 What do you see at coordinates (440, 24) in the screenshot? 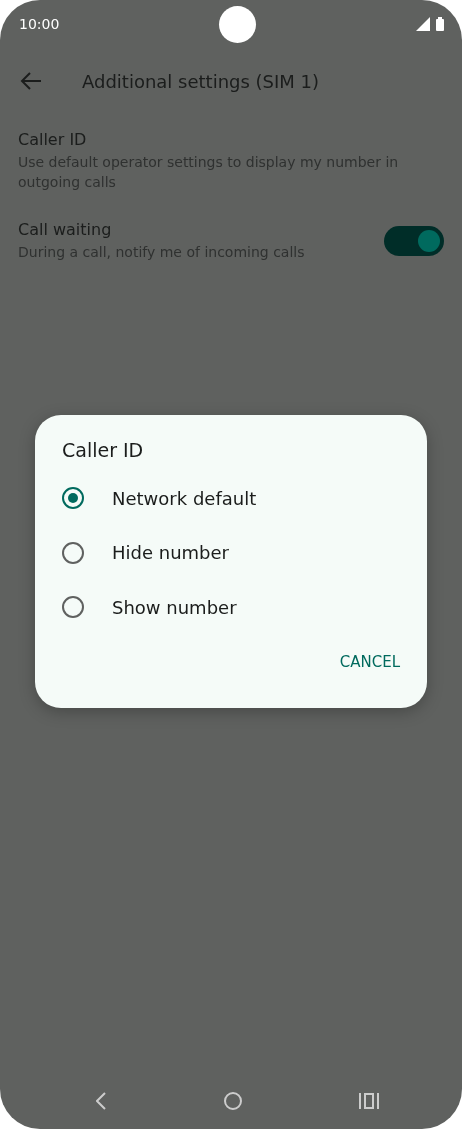
I see `battery-icon` at bounding box center [440, 24].